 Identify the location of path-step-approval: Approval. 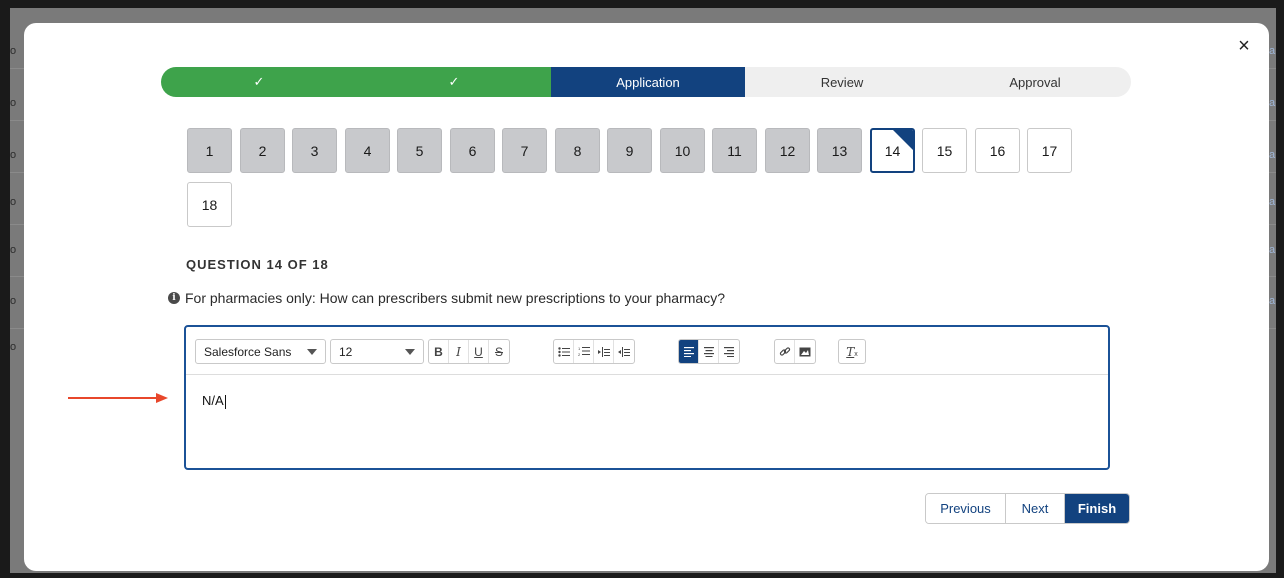
(1035, 82).